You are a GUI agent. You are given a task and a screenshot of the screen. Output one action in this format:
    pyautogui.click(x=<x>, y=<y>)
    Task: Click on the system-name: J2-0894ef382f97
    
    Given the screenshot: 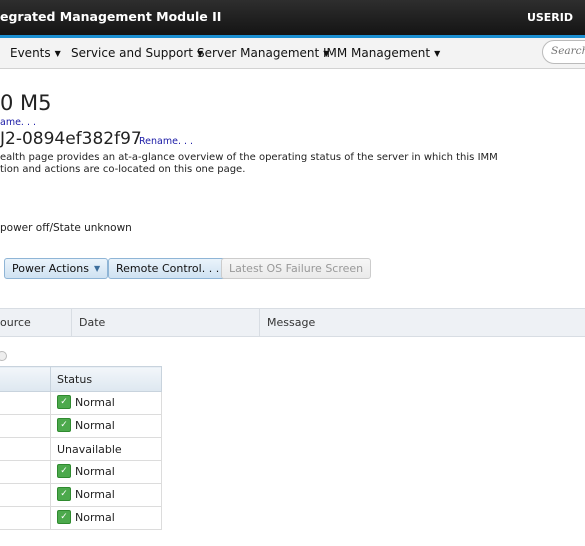 What is the action you would take?
    pyautogui.click(x=71, y=139)
    